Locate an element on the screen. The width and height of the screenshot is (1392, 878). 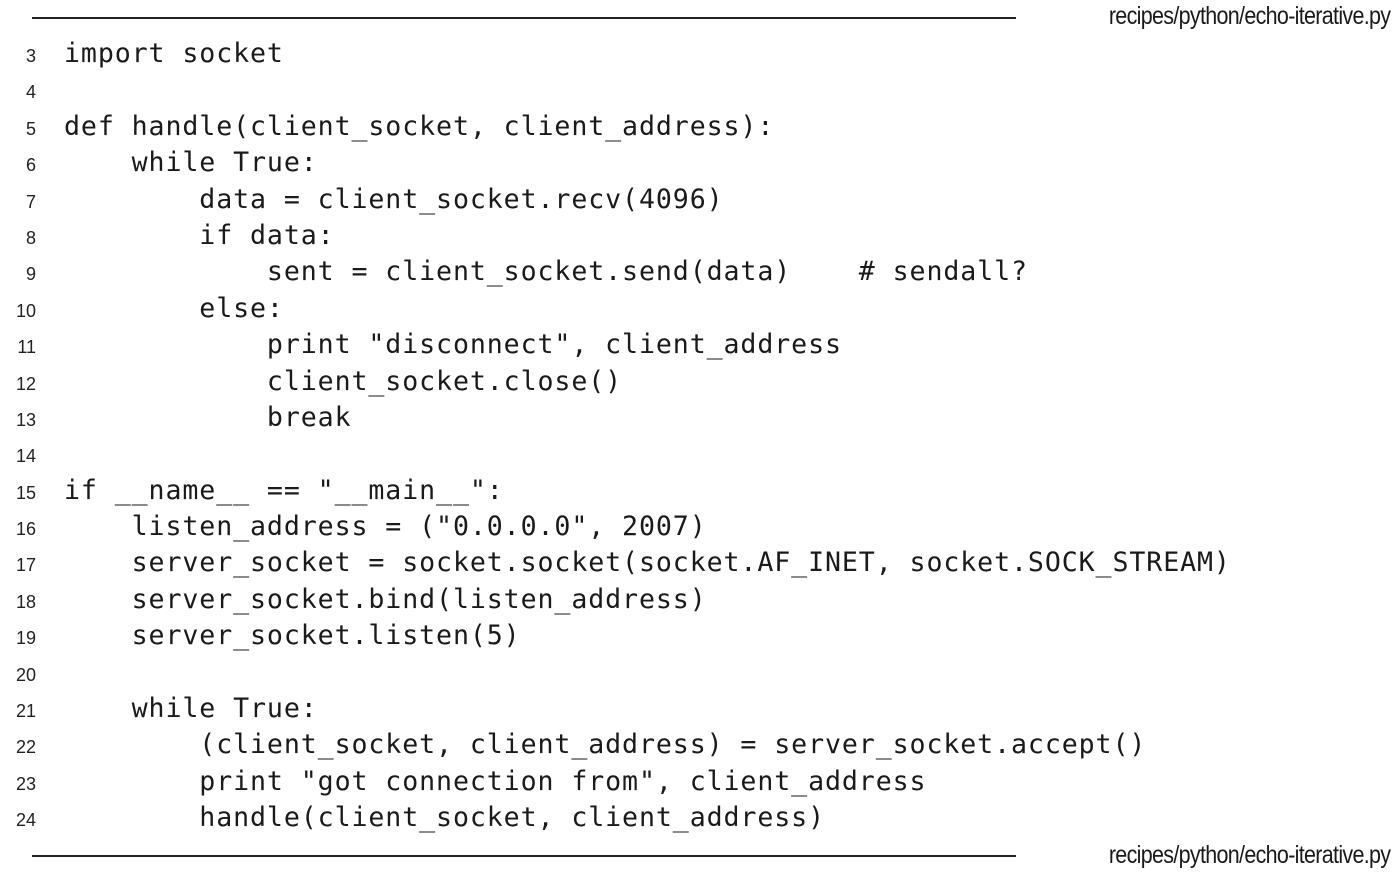
code-line: 7 data = client_socket.recv(4096) is located at coordinates (696, 200).